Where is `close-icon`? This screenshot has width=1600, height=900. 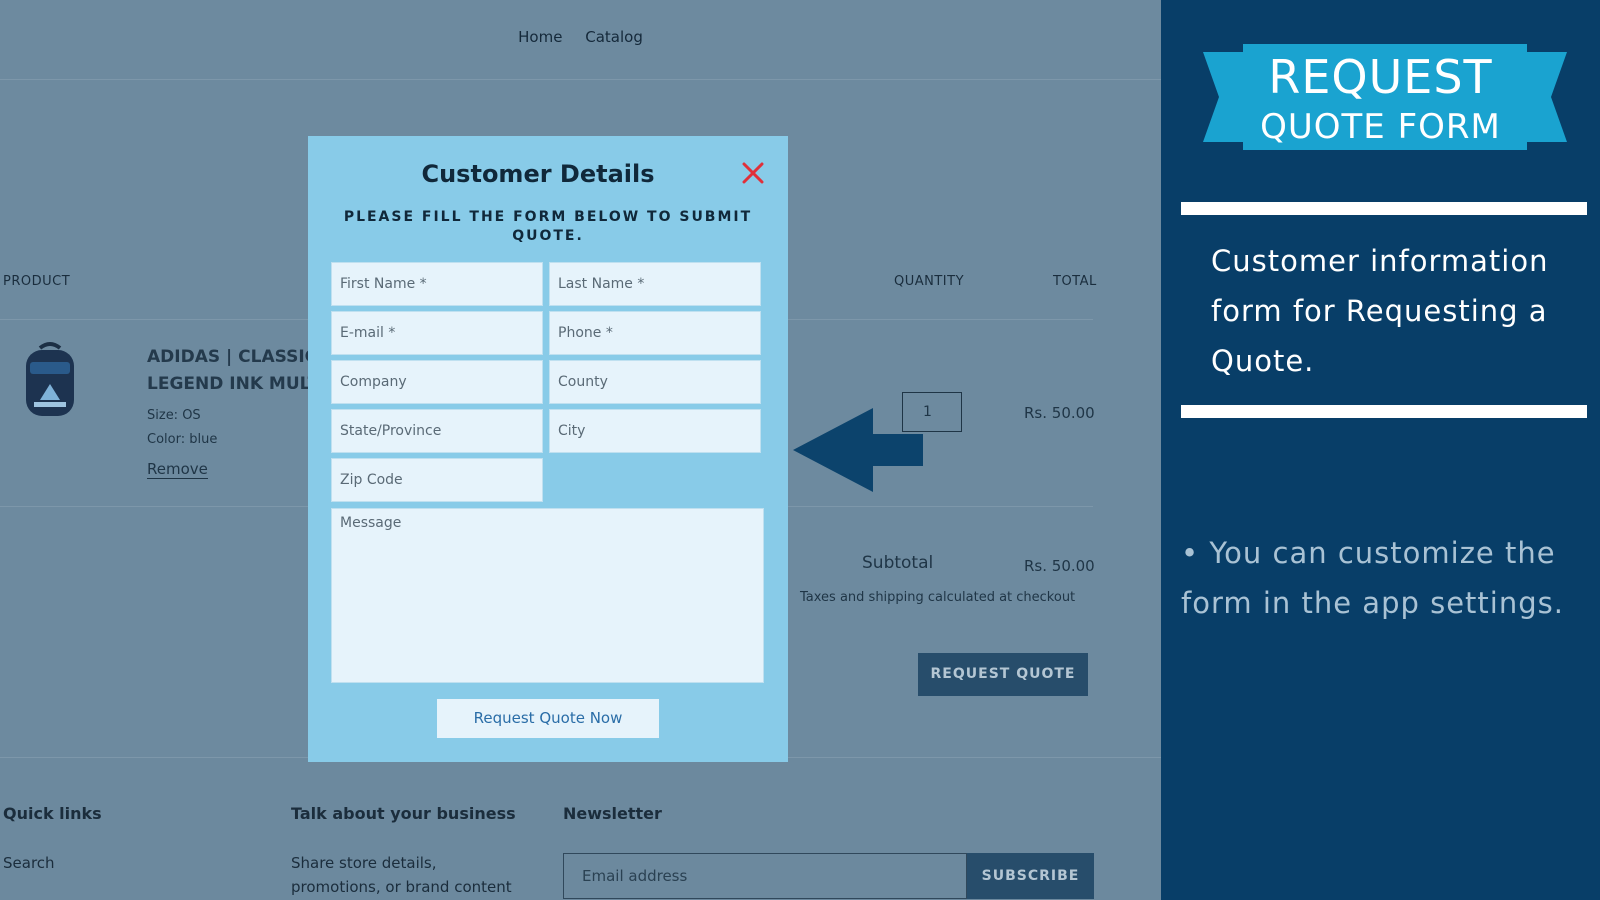
close-icon is located at coordinates (753, 173).